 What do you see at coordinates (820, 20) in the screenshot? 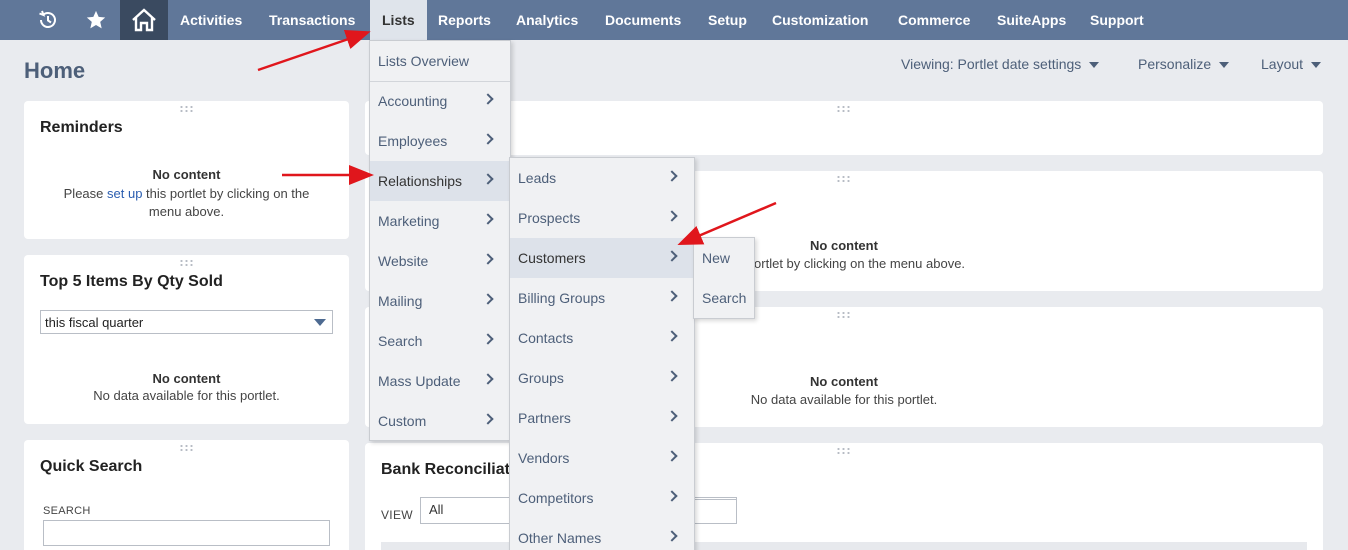
I see `nav-customization: Customization` at bounding box center [820, 20].